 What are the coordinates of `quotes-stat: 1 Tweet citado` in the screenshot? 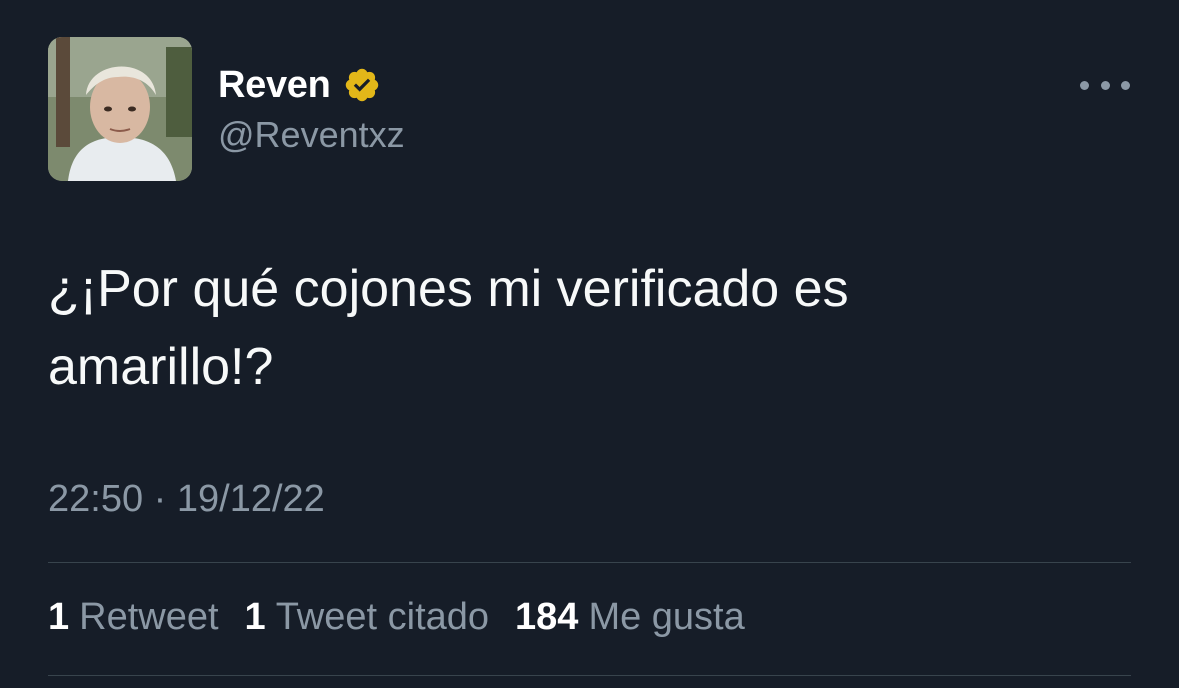 It's located at (367, 617).